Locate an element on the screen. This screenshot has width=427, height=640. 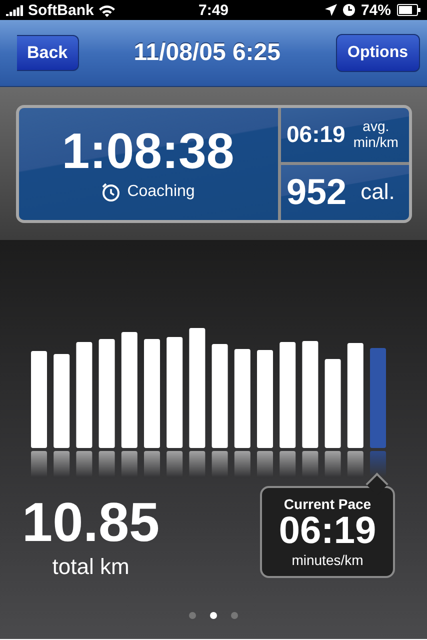
battery-percent: 74% is located at coordinates (375, 10).